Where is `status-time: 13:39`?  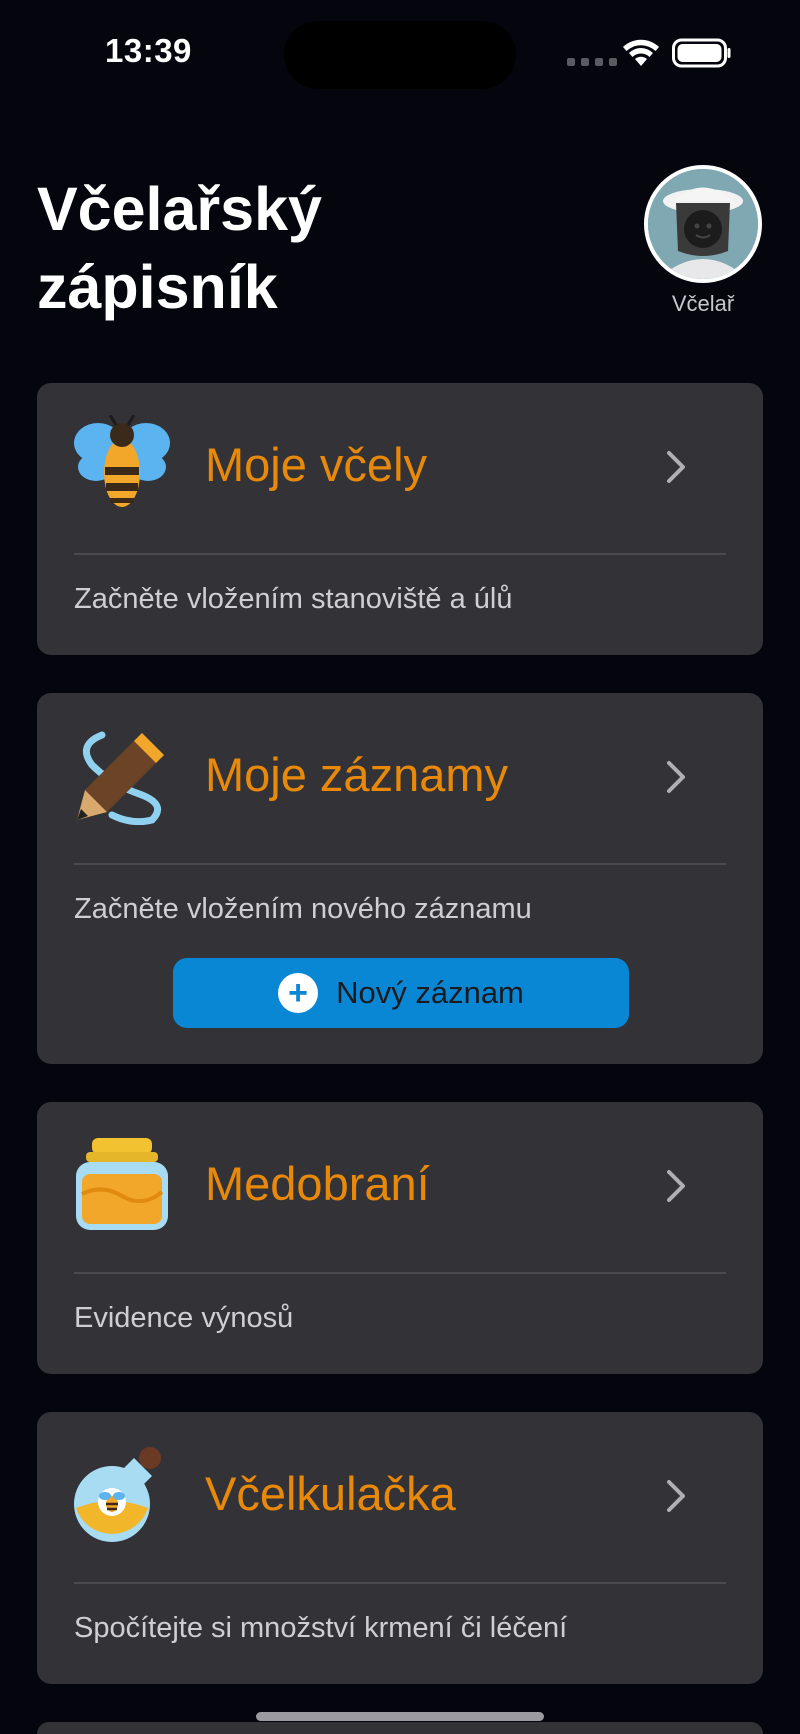
status-time: 13:39 is located at coordinates (148, 50).